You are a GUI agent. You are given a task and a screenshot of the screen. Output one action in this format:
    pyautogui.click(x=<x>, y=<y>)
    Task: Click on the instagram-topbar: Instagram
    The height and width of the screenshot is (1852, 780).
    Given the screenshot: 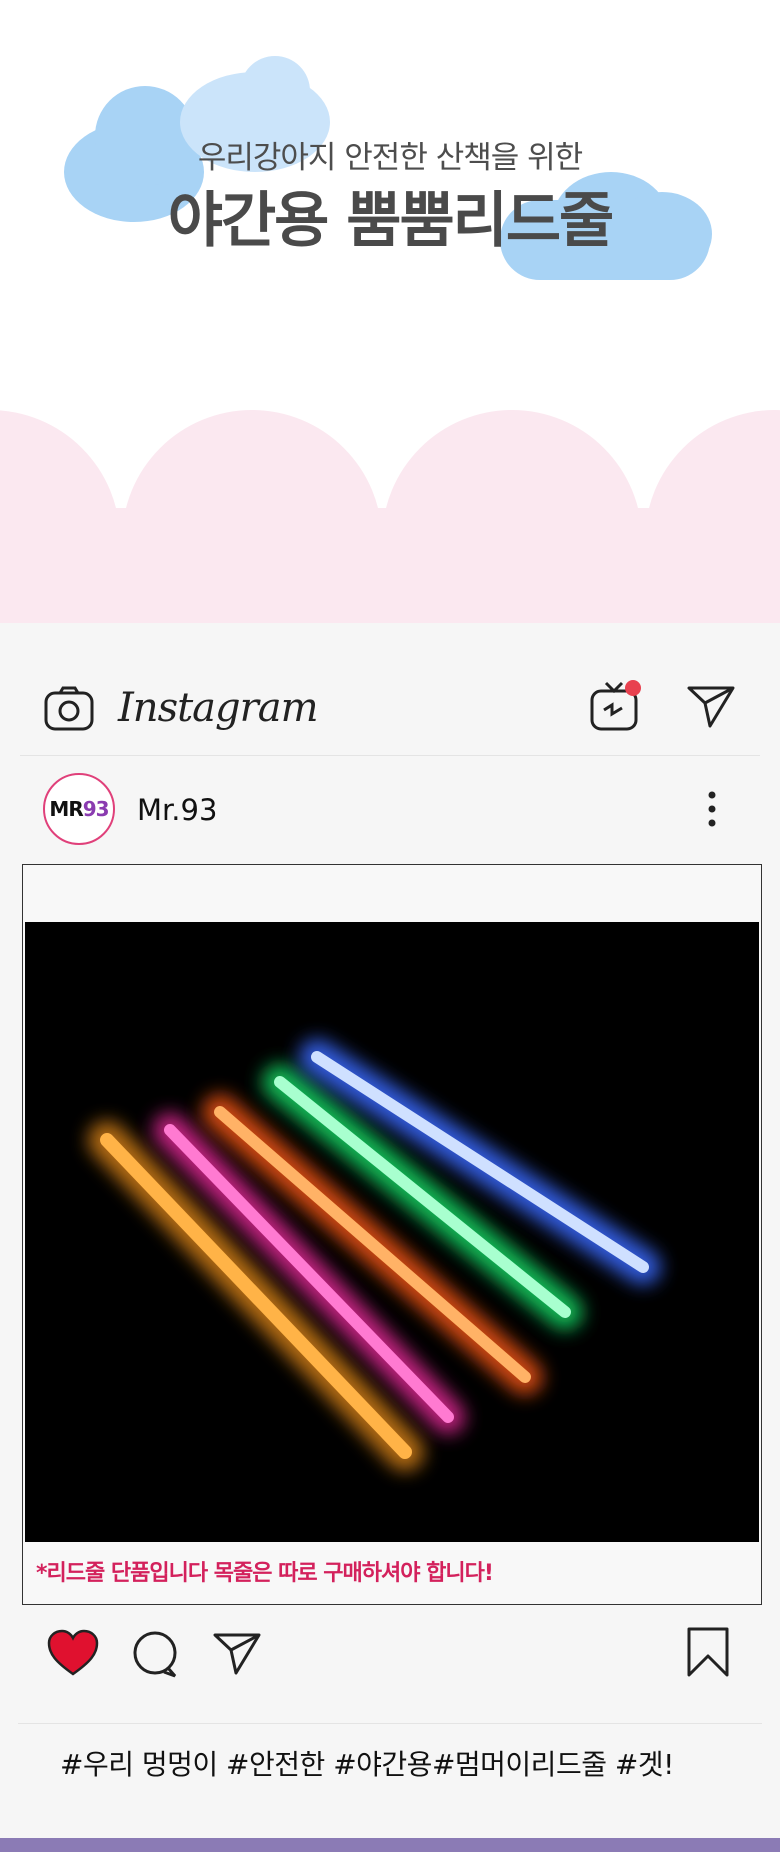 What is the action you would take?
    pyautogui.click(x=390, y=705)
    